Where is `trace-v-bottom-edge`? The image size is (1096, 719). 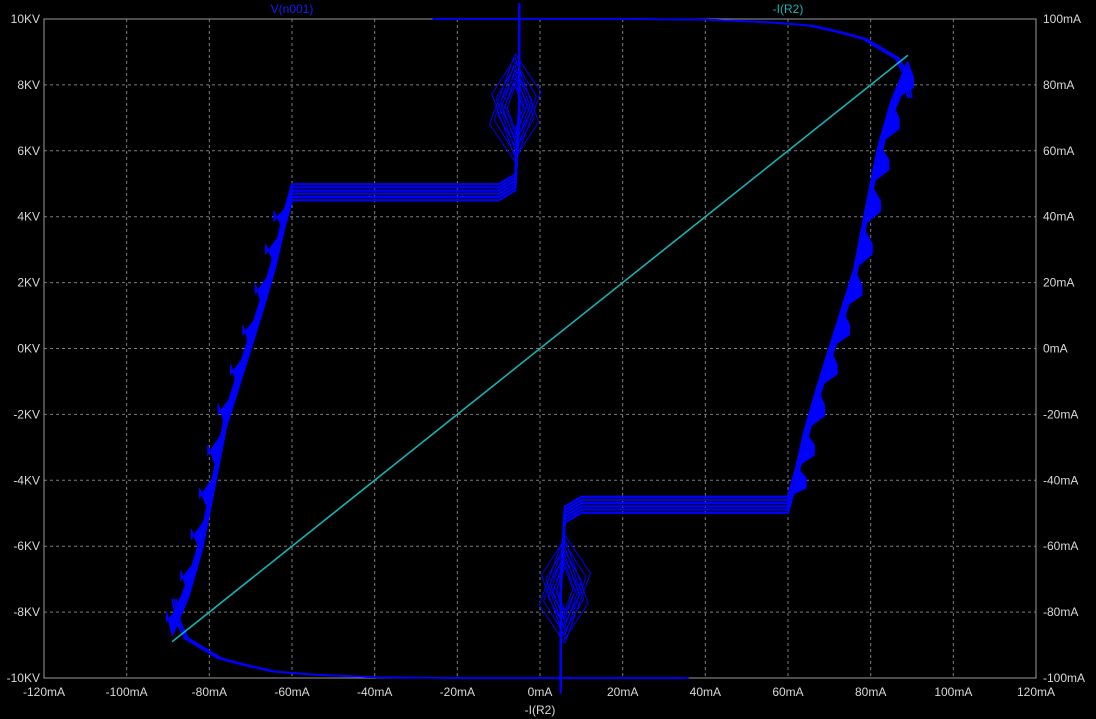
trace-v-bottom-edge is located at coordinates (432, 638).